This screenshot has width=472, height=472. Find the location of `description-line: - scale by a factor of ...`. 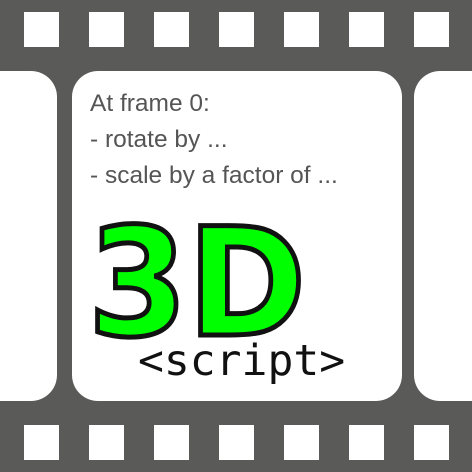

description-line: - scale by a factor of ... is located at coordinates (214, 175).